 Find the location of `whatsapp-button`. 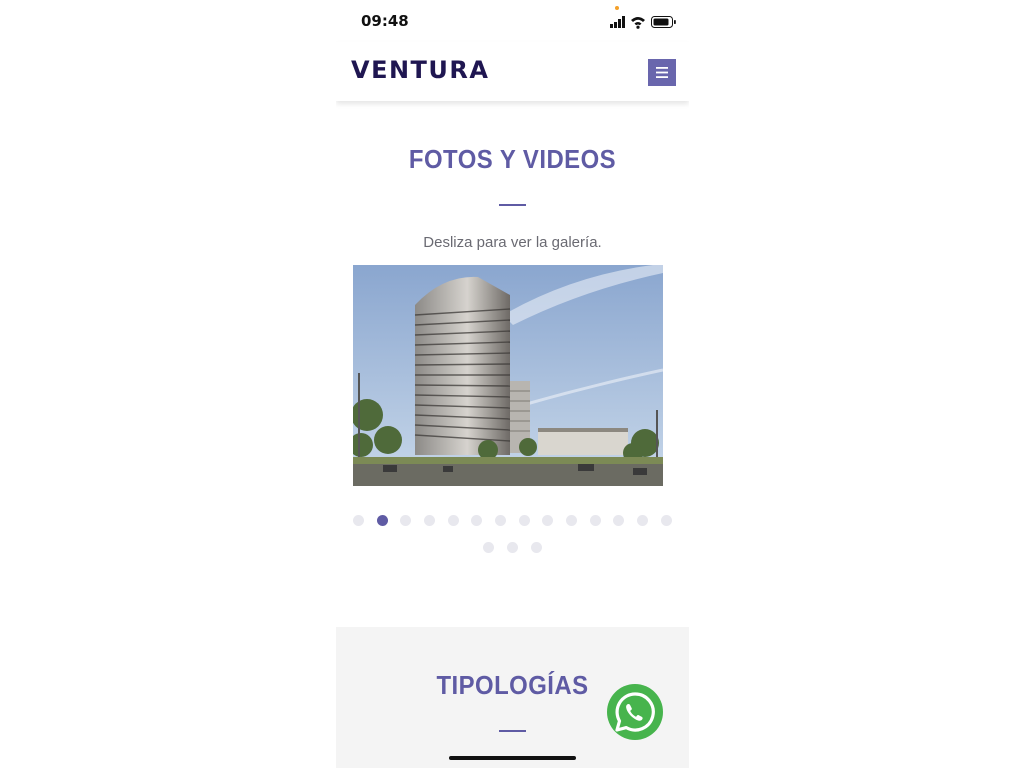

whatsapp-button is located at coordinates (635, 712).